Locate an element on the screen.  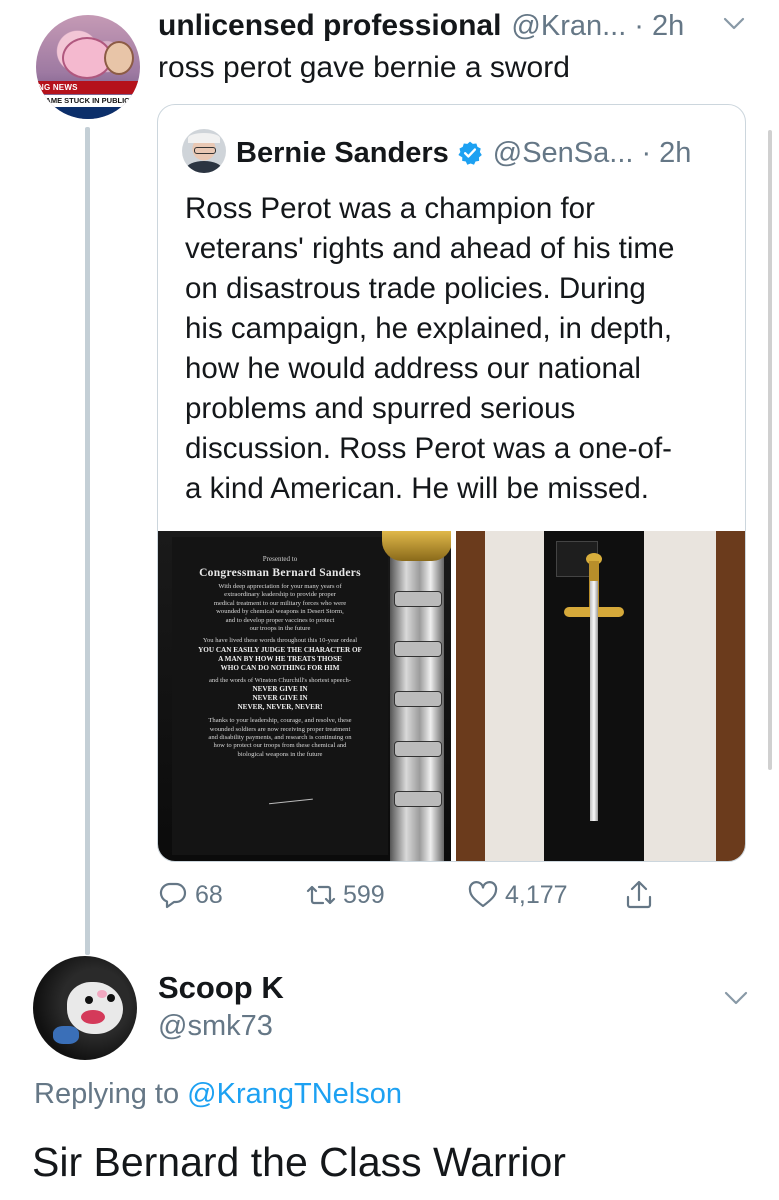
replying-to-prefix: Replying to is located at coordinates (111, 1094).